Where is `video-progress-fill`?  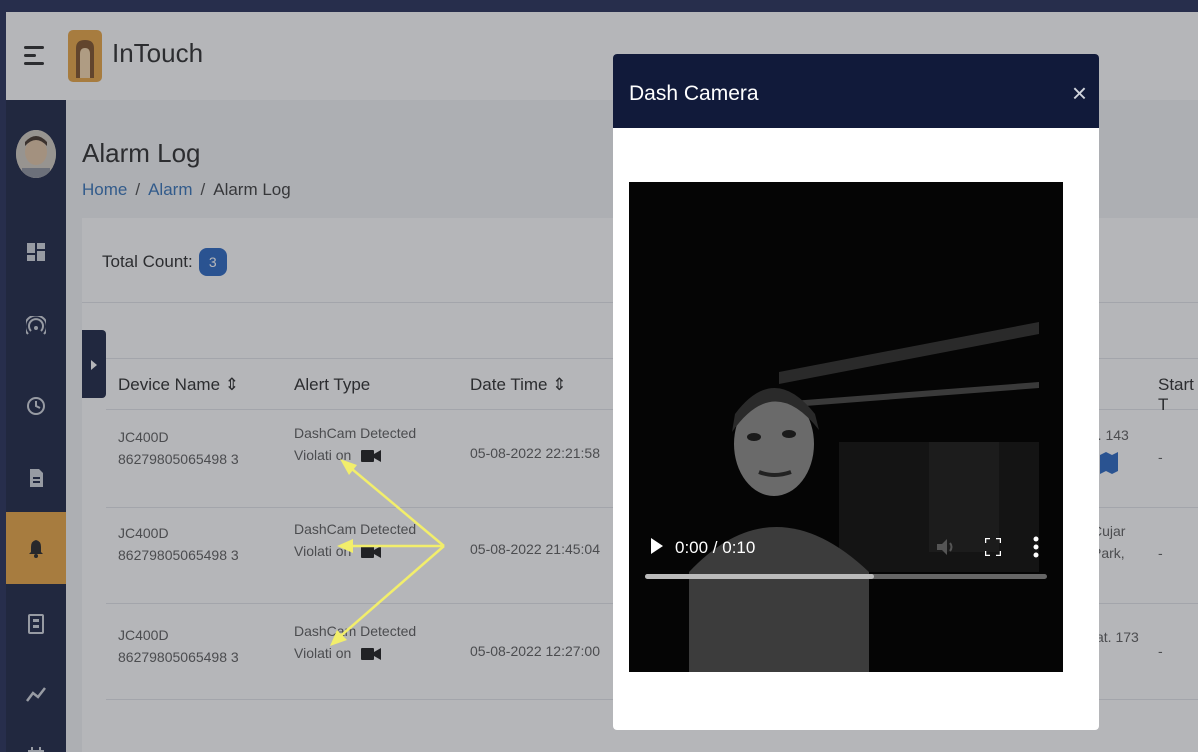
video-progress-fill is located at coordinates (760, 576).